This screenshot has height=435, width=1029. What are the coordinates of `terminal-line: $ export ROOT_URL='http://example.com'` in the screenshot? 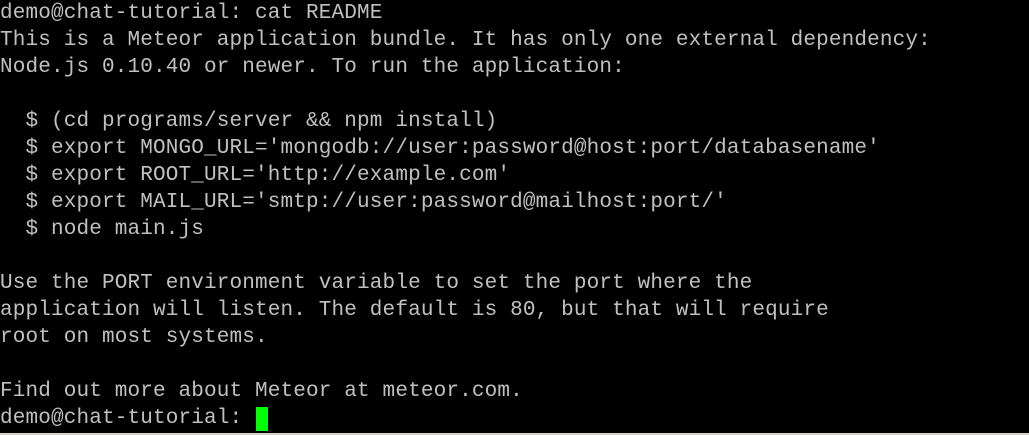 It's located at (255, 175).